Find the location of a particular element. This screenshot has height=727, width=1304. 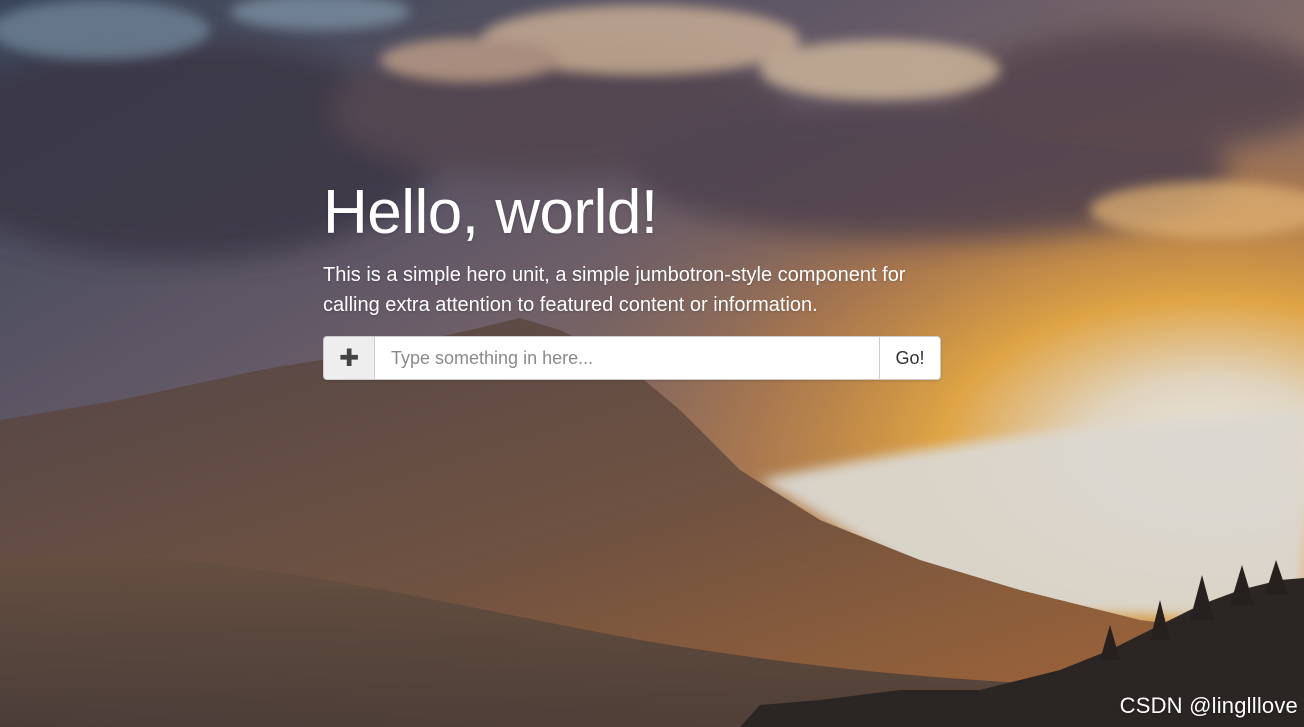

search-input is located at coordinates (626, 358).